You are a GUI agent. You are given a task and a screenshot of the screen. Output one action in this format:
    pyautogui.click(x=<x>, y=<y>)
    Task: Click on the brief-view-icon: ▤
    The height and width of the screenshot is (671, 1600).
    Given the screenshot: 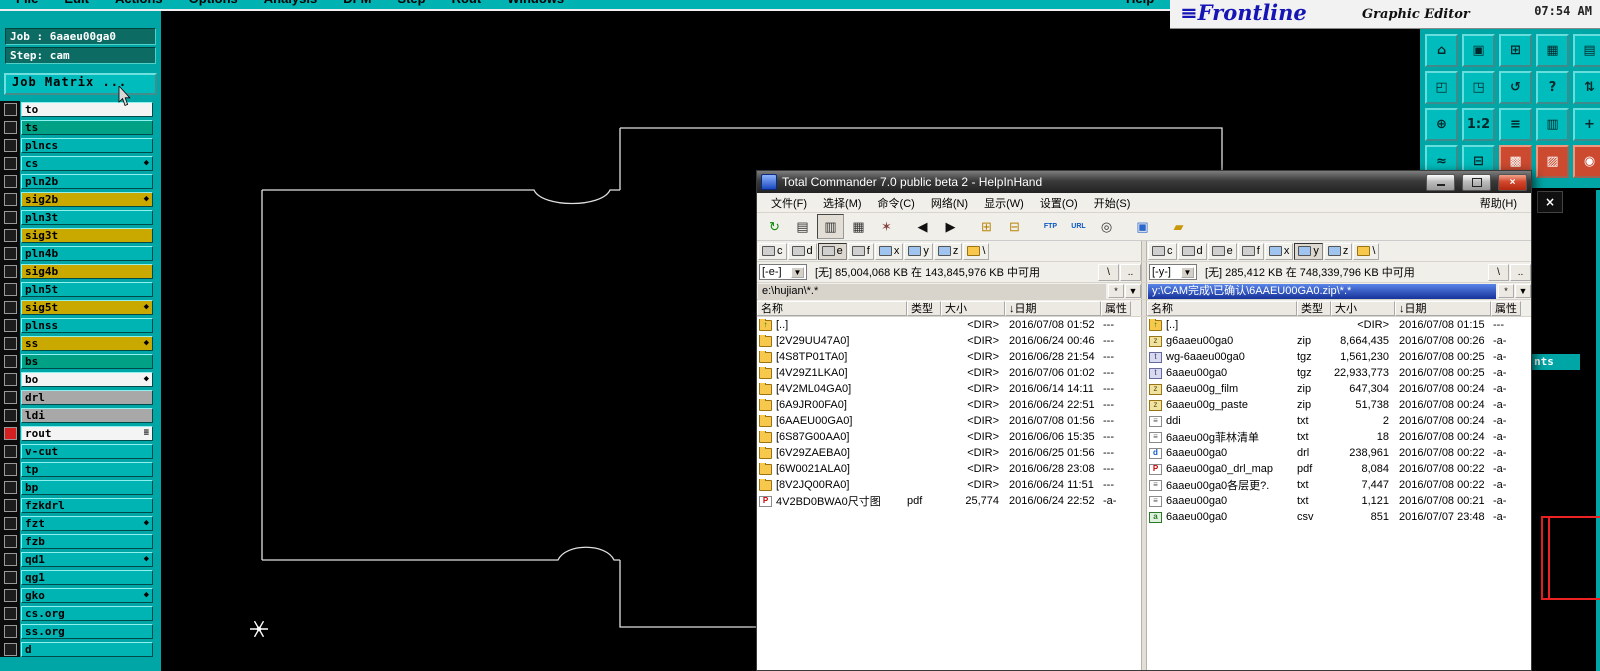 What is the action you would take?
    pyautogui.click(x=802, y=226)
    